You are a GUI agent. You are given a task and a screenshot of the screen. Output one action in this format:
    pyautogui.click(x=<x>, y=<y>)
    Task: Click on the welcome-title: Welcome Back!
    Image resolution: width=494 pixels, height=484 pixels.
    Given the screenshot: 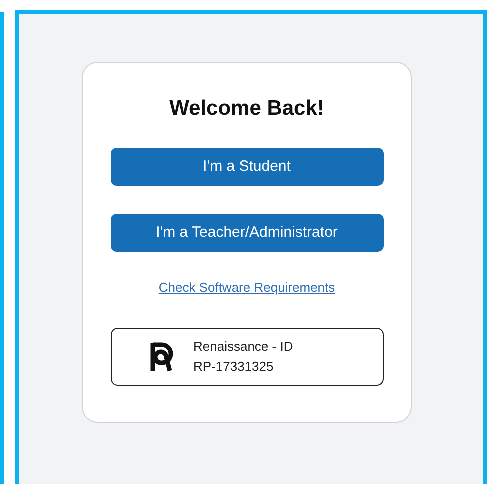 What is the action you would take?
    pyautogui.click(x=247, y=109)
    